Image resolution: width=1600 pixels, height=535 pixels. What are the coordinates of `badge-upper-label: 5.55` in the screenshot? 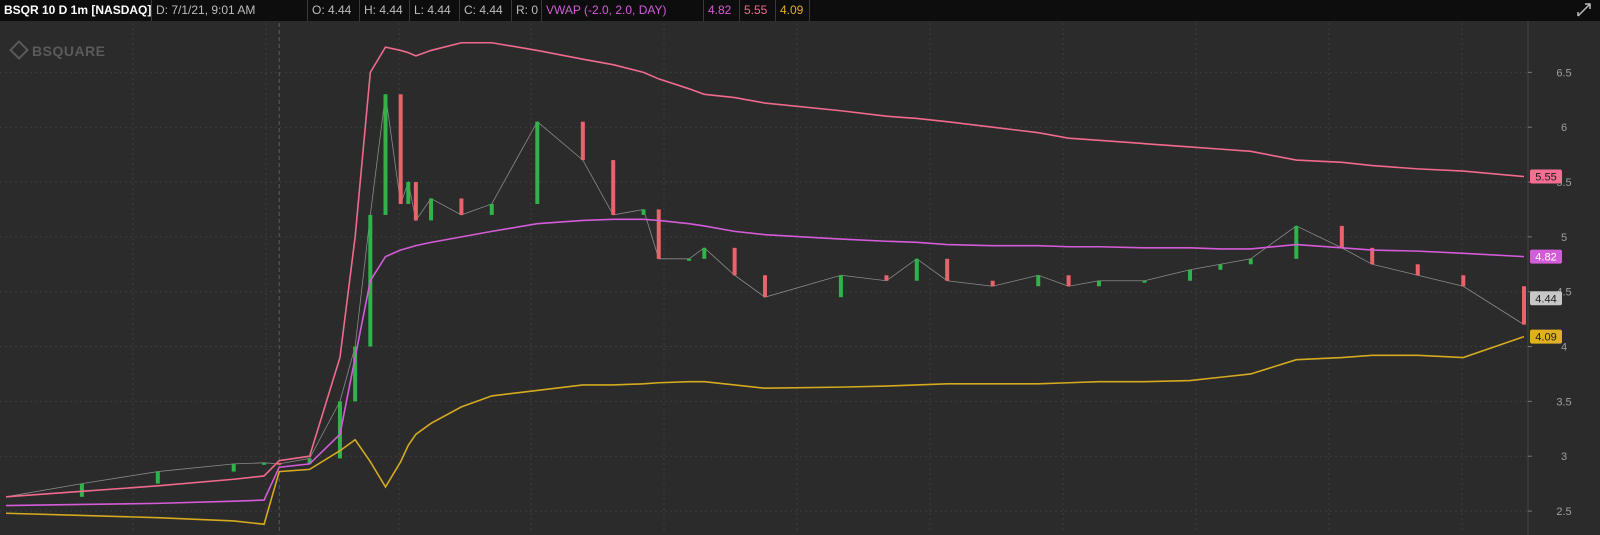 It's located at (1545, 178).